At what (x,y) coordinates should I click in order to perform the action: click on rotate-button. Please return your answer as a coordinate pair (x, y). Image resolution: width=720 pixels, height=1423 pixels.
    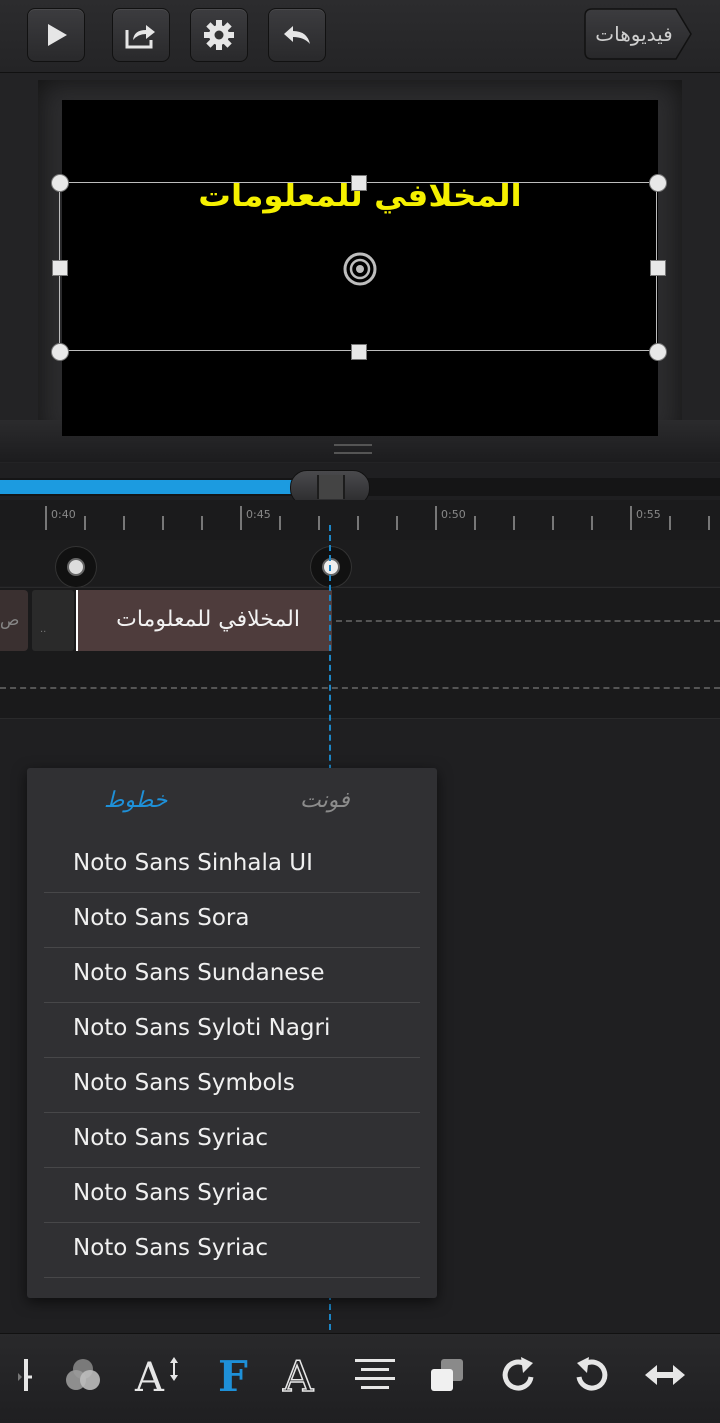
    Looking at the image, I should click on (591, 1375).